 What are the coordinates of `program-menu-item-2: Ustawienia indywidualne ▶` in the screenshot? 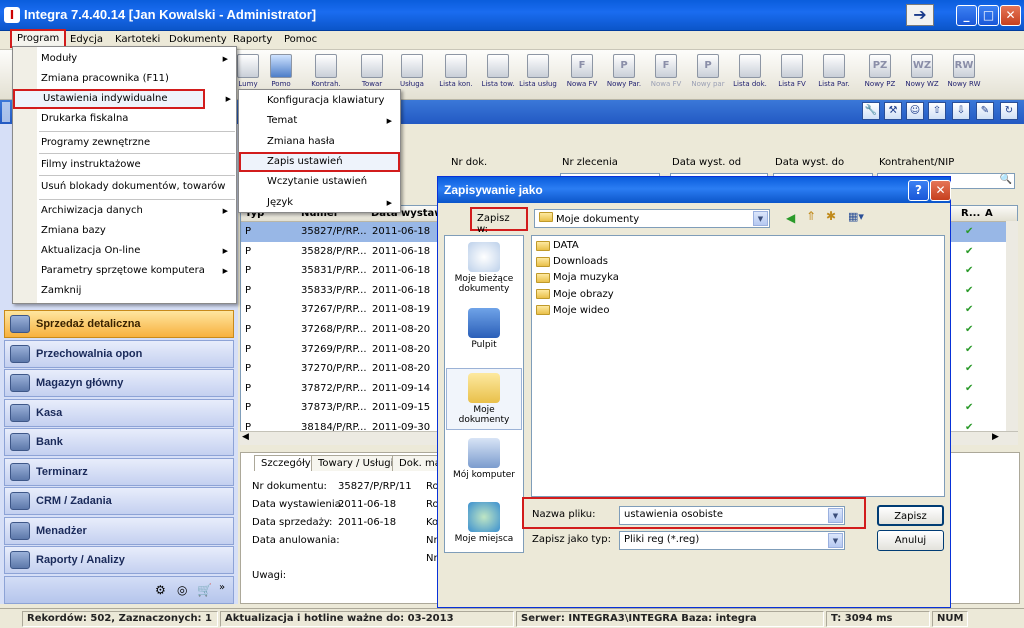 It's located at (122, 99).